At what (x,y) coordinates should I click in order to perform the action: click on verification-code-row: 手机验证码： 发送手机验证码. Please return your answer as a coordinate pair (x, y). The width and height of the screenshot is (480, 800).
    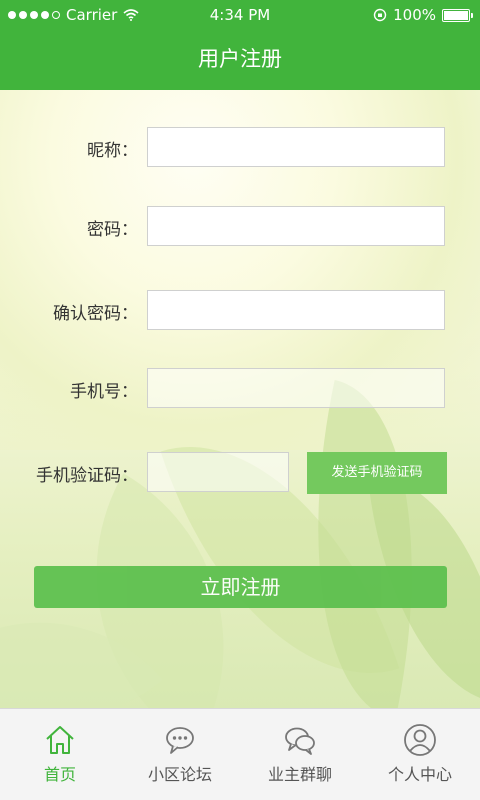
    Looking at the image, I should click on (240, 473).